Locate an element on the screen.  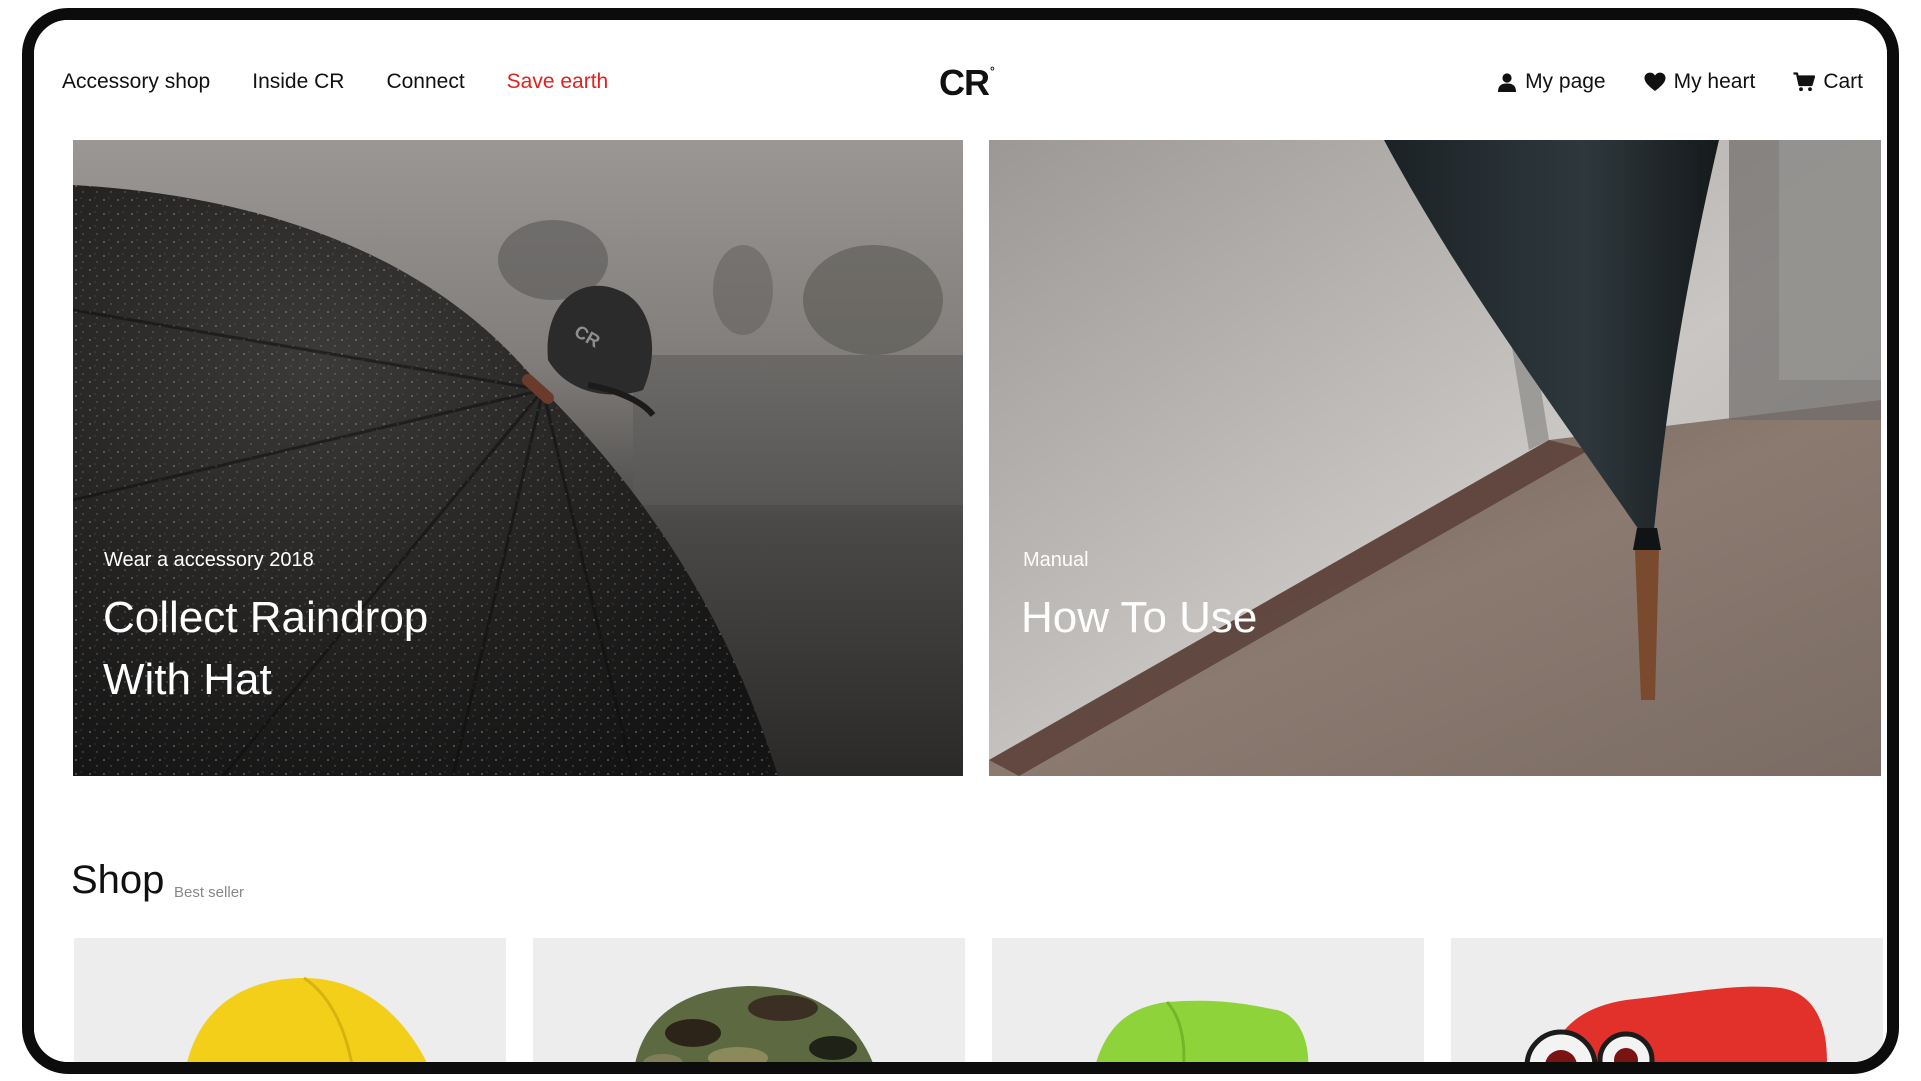
nav-accessory-shop: Accessory shop is located at coordinates (136, 82).